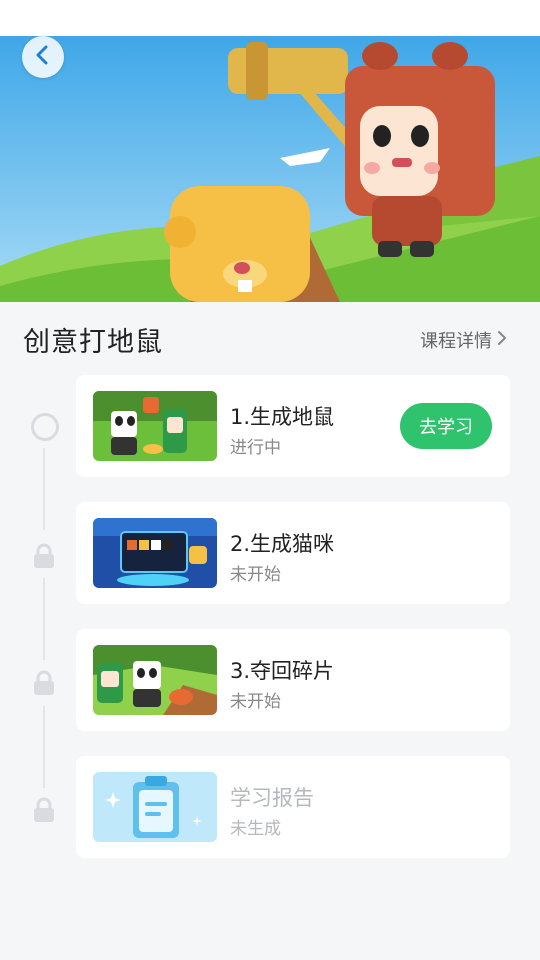  I want to click on progress-node-icon, so click(45, 427).